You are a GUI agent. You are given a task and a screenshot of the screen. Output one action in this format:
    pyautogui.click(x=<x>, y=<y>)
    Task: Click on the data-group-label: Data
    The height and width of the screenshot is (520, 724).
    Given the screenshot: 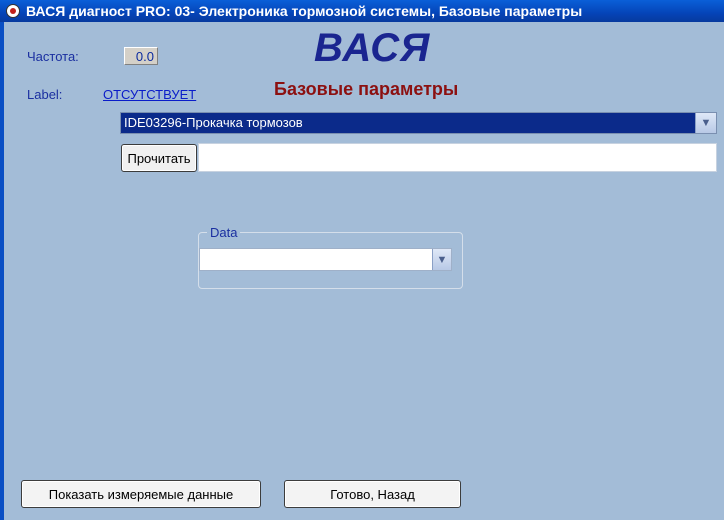 What is the action you would take?
    pyautogui.click(x=224, y=232)
    